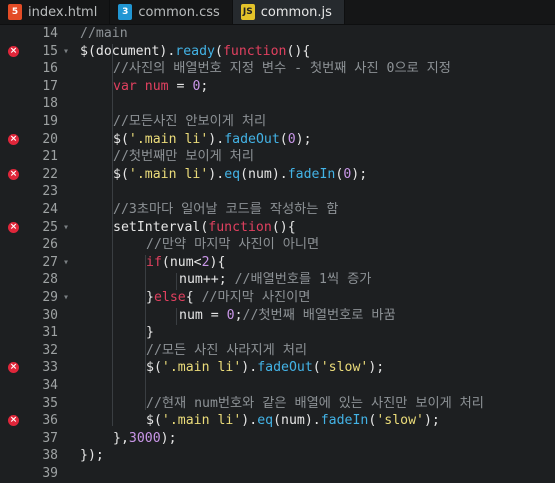  I want to click on code-line: 30 num = 0;//첫번째 배열번호로 바꿈, so click(277, 316).